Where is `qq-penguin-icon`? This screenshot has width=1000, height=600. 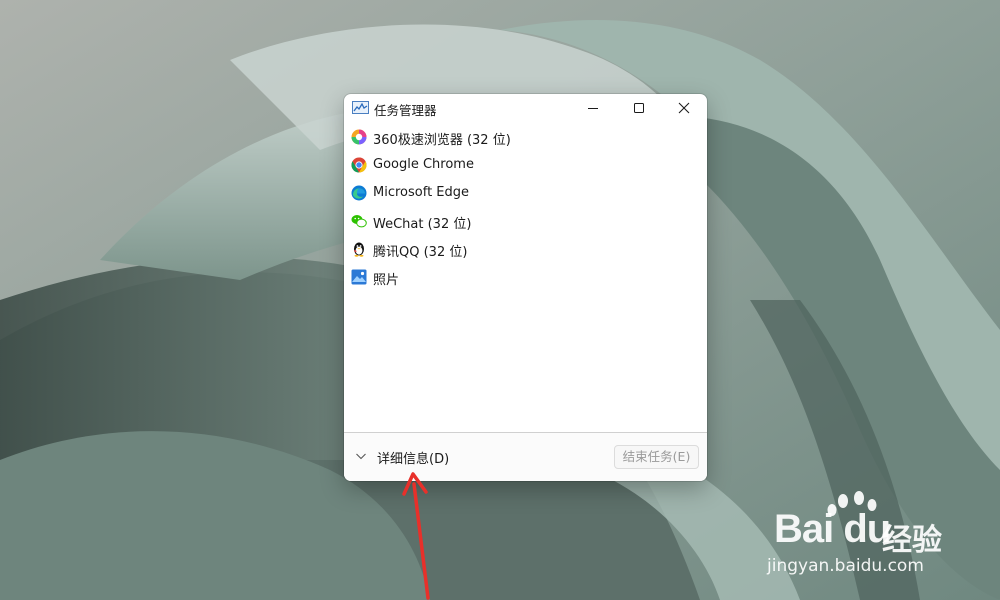 qq-penguin-icon is located at coordinates (359, 249).